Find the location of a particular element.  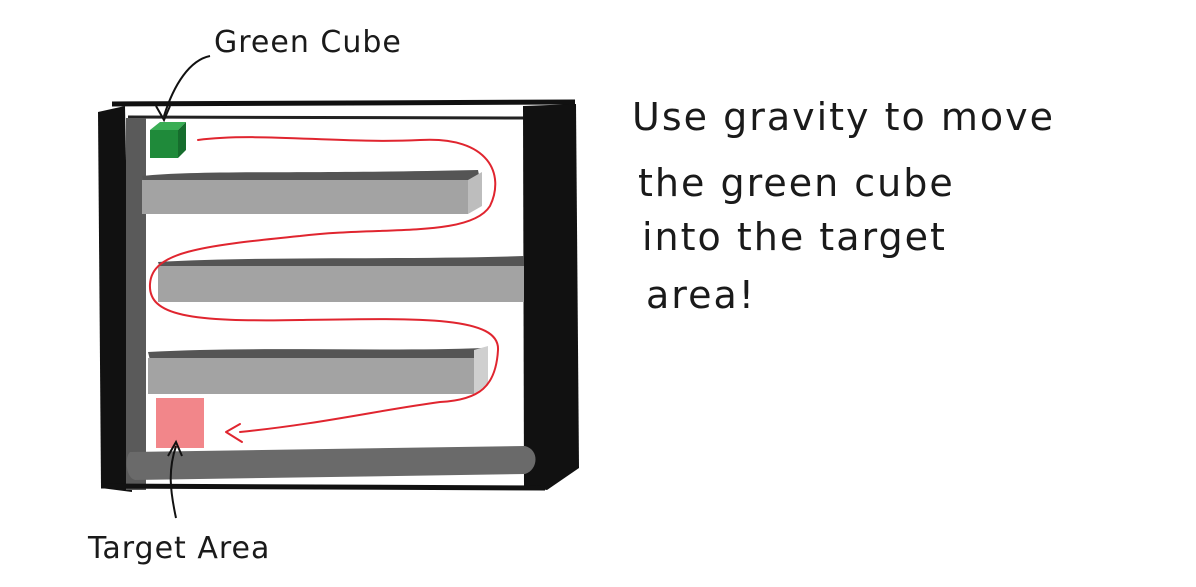

instruction-line-3: into the target is located at coordinates (794, 237).